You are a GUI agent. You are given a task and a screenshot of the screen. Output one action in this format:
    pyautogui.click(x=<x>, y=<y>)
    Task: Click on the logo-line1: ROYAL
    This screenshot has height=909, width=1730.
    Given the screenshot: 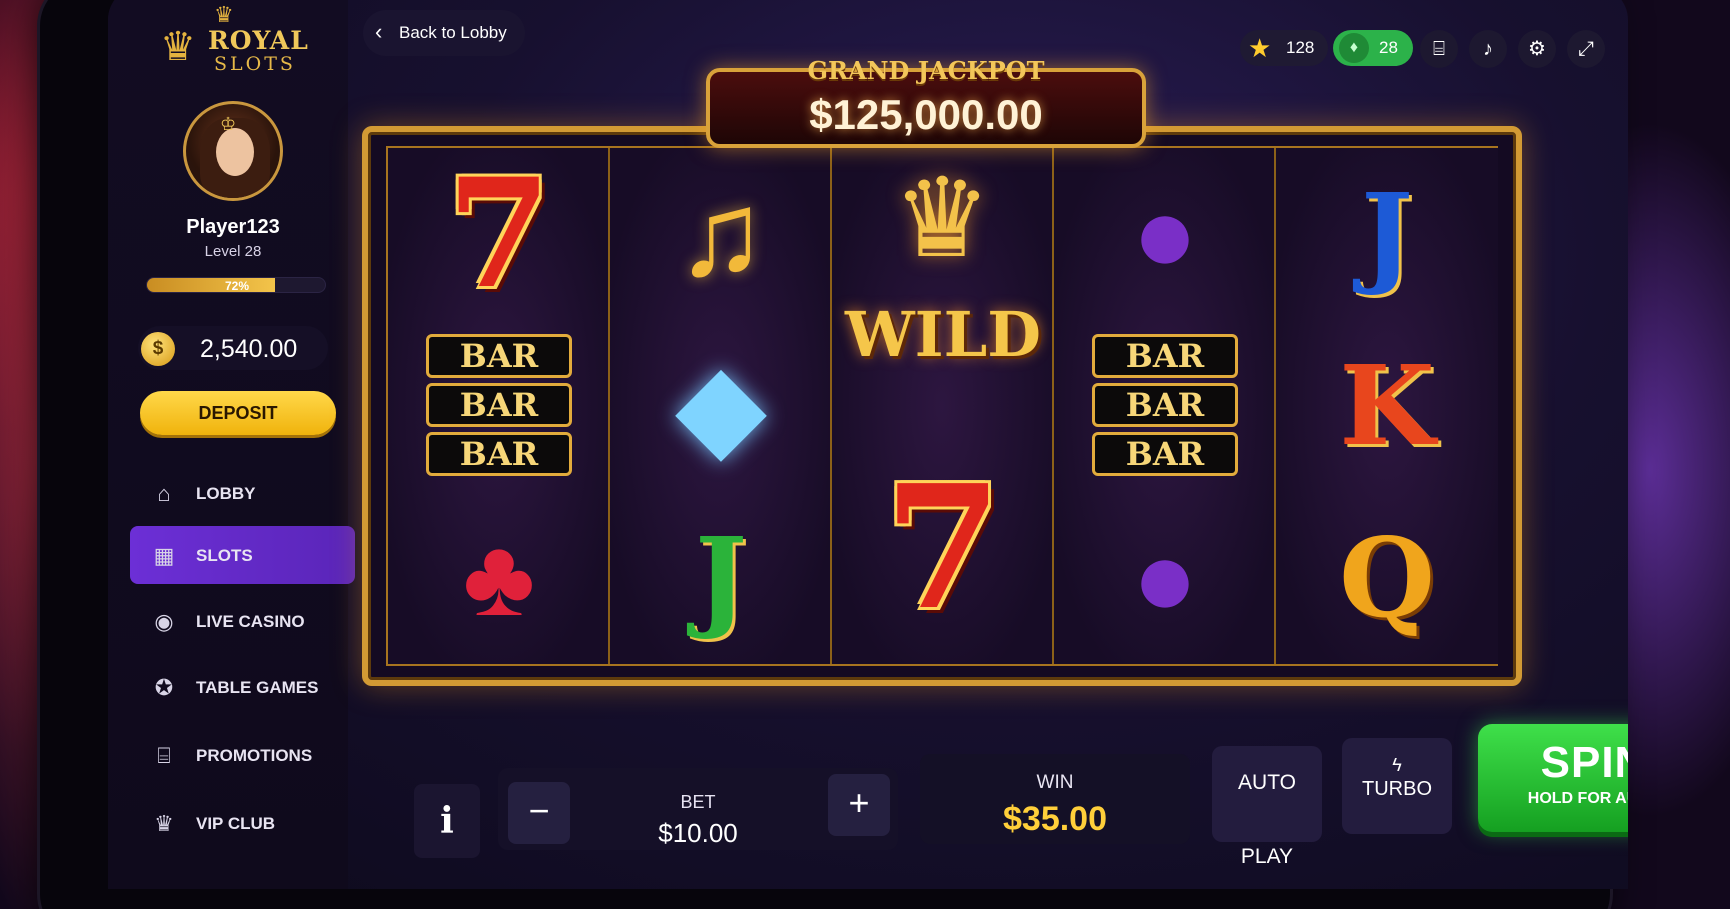 What is the action you would take?
    pyautogui.click(x=258, y=40)
    